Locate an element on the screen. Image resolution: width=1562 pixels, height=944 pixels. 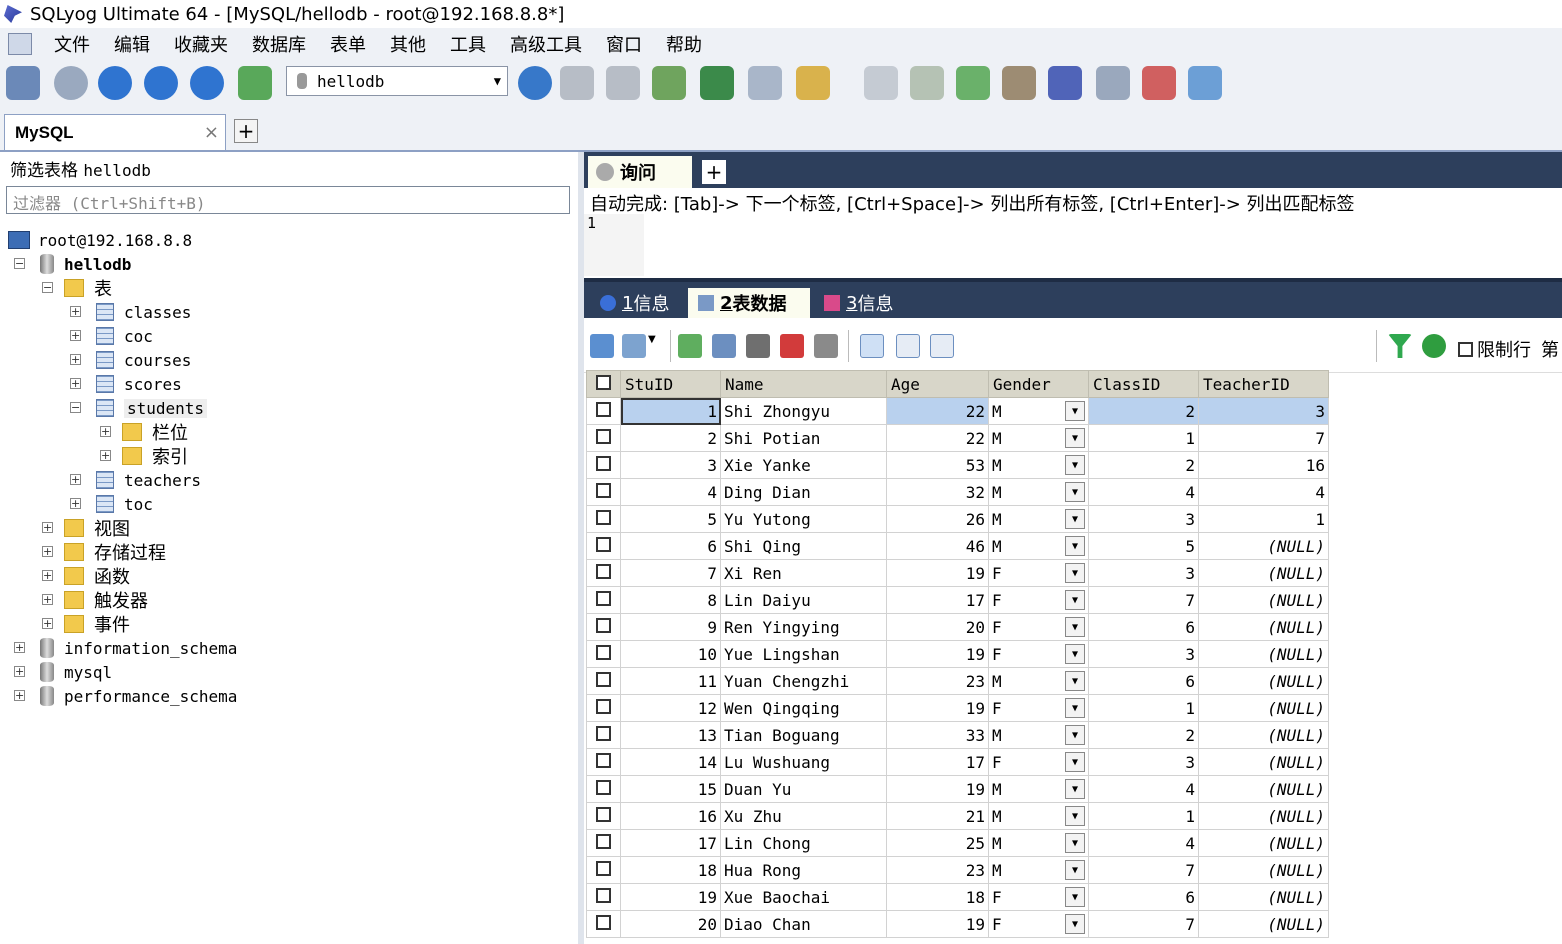
table-row: 8 Lin Daiyu 17 F ▼ 7 (NULL) is located at coordinates (957, 600).